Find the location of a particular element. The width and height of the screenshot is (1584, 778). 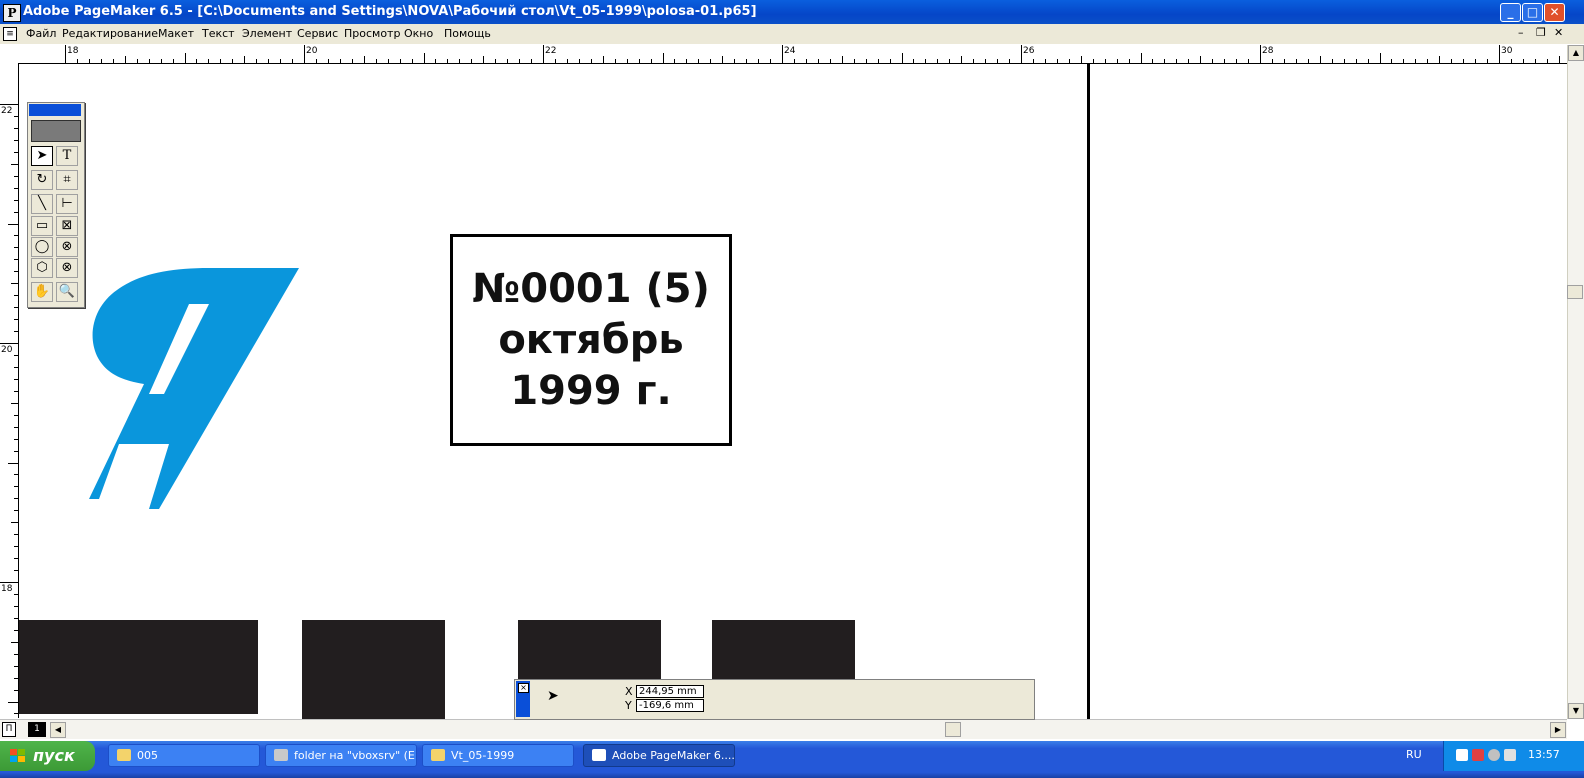

horizontal-scrollbar: П 1 ◀ ▶ is located at coordinates (783, 729).